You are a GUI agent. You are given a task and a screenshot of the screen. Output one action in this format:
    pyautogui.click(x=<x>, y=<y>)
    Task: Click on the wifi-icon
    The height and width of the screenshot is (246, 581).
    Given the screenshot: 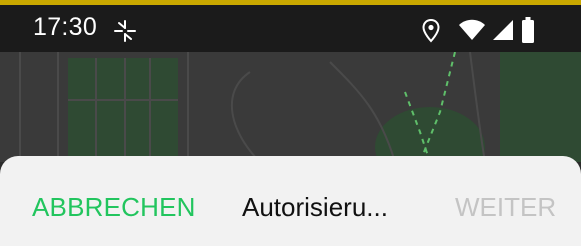 What is the action you would take?
    pyautogui.click(x=472, y=29)
    